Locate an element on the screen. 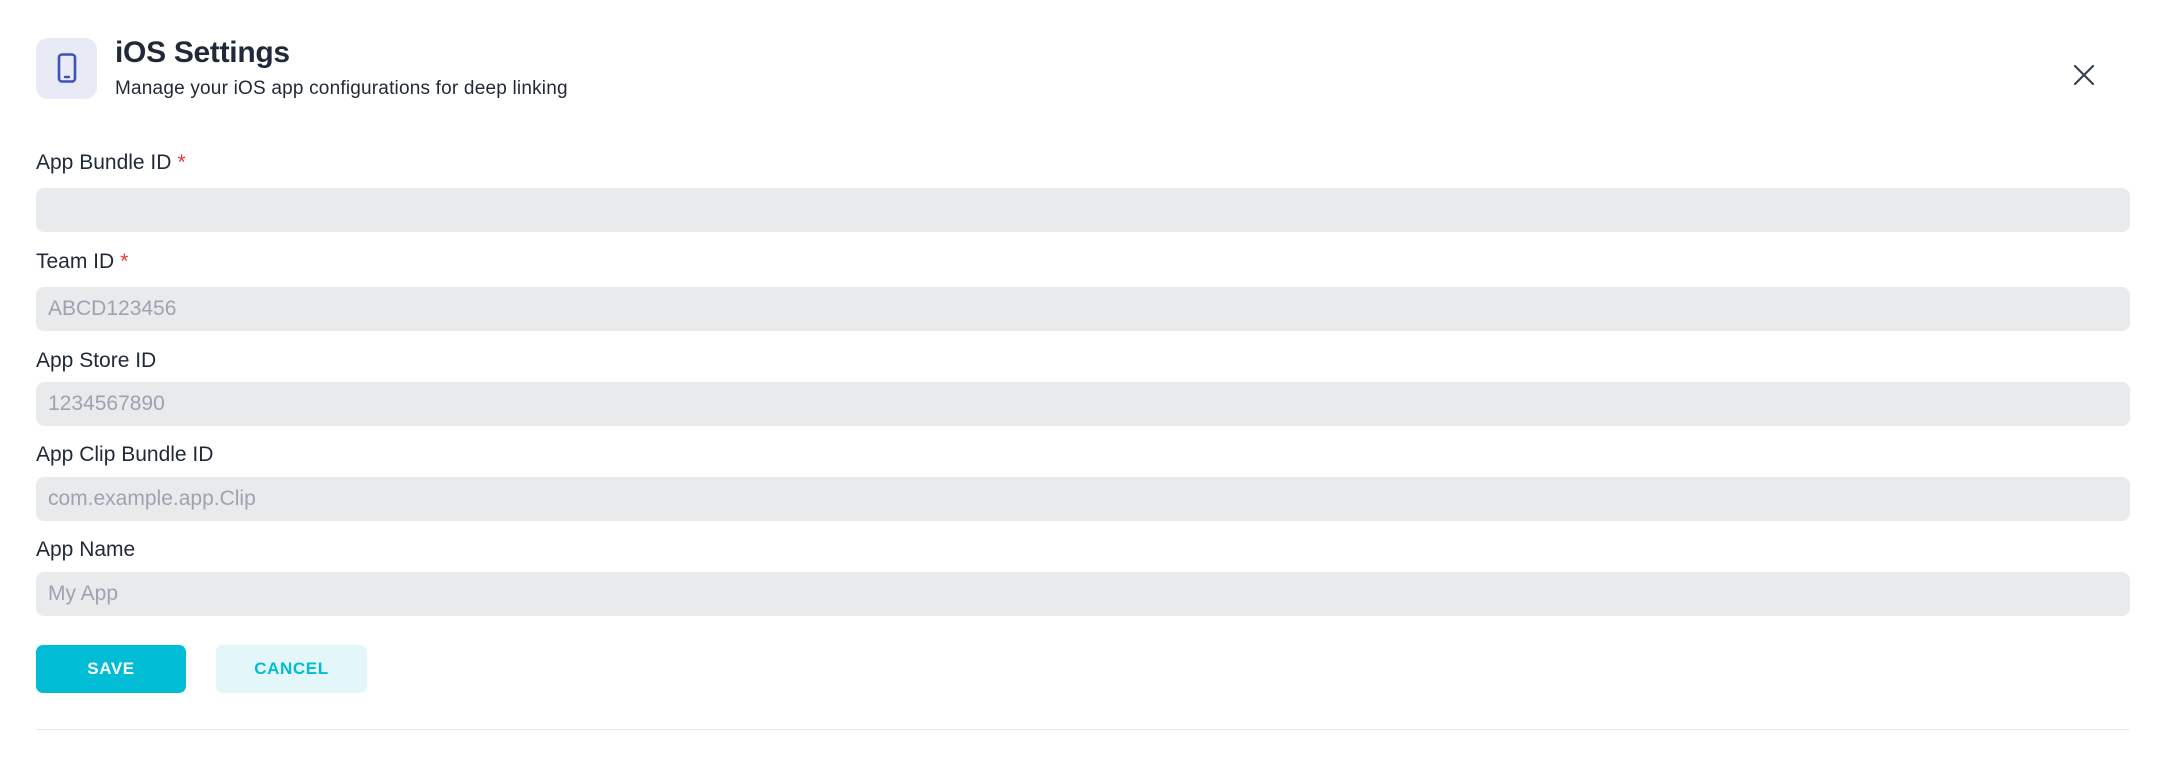 The width and height of the screenshot is (2158, 757). close-icon is located at coordinates (2084, 75).